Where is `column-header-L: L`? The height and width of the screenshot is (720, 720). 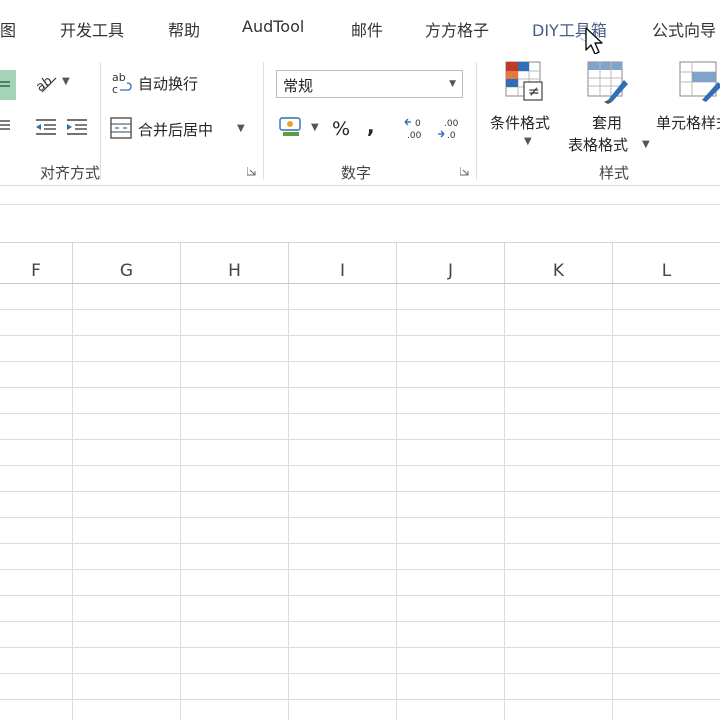 column-header-L: L is located at coordinates (666, 263).